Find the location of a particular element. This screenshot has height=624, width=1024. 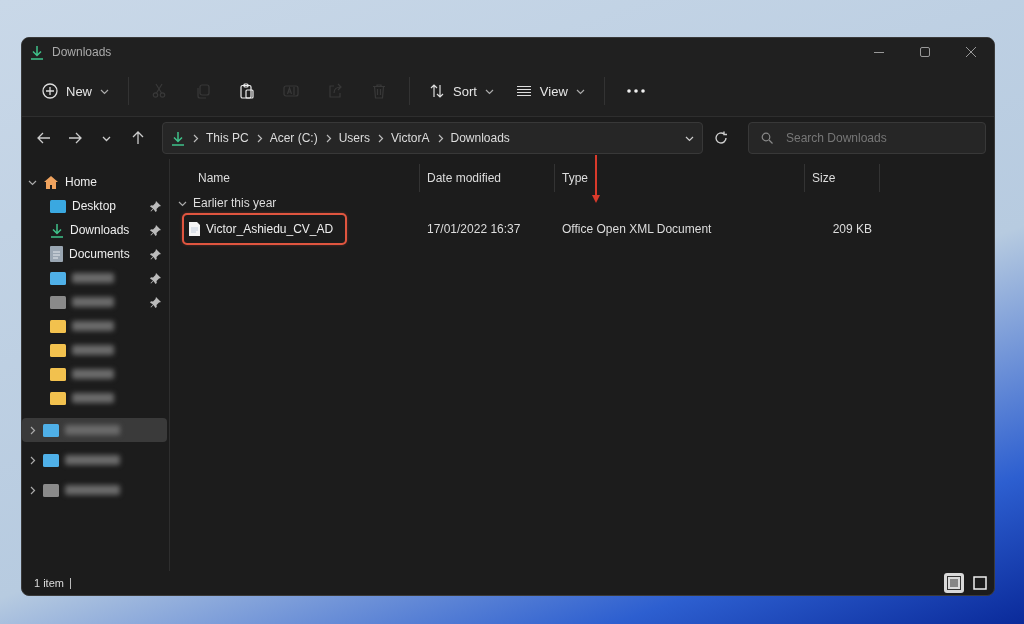

size-cell-text: 209 KB is located at coordinates (852, 229).